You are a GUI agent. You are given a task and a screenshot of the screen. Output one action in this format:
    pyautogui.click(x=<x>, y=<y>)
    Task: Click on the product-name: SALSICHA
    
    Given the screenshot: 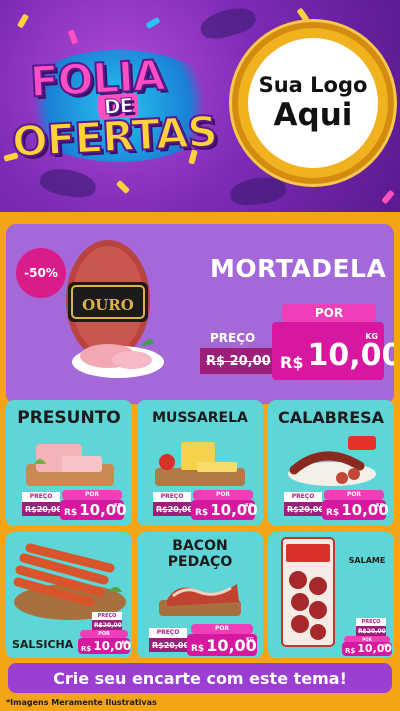 What is the action you would take?
    pyautogui.click(x=43, y=644)
    